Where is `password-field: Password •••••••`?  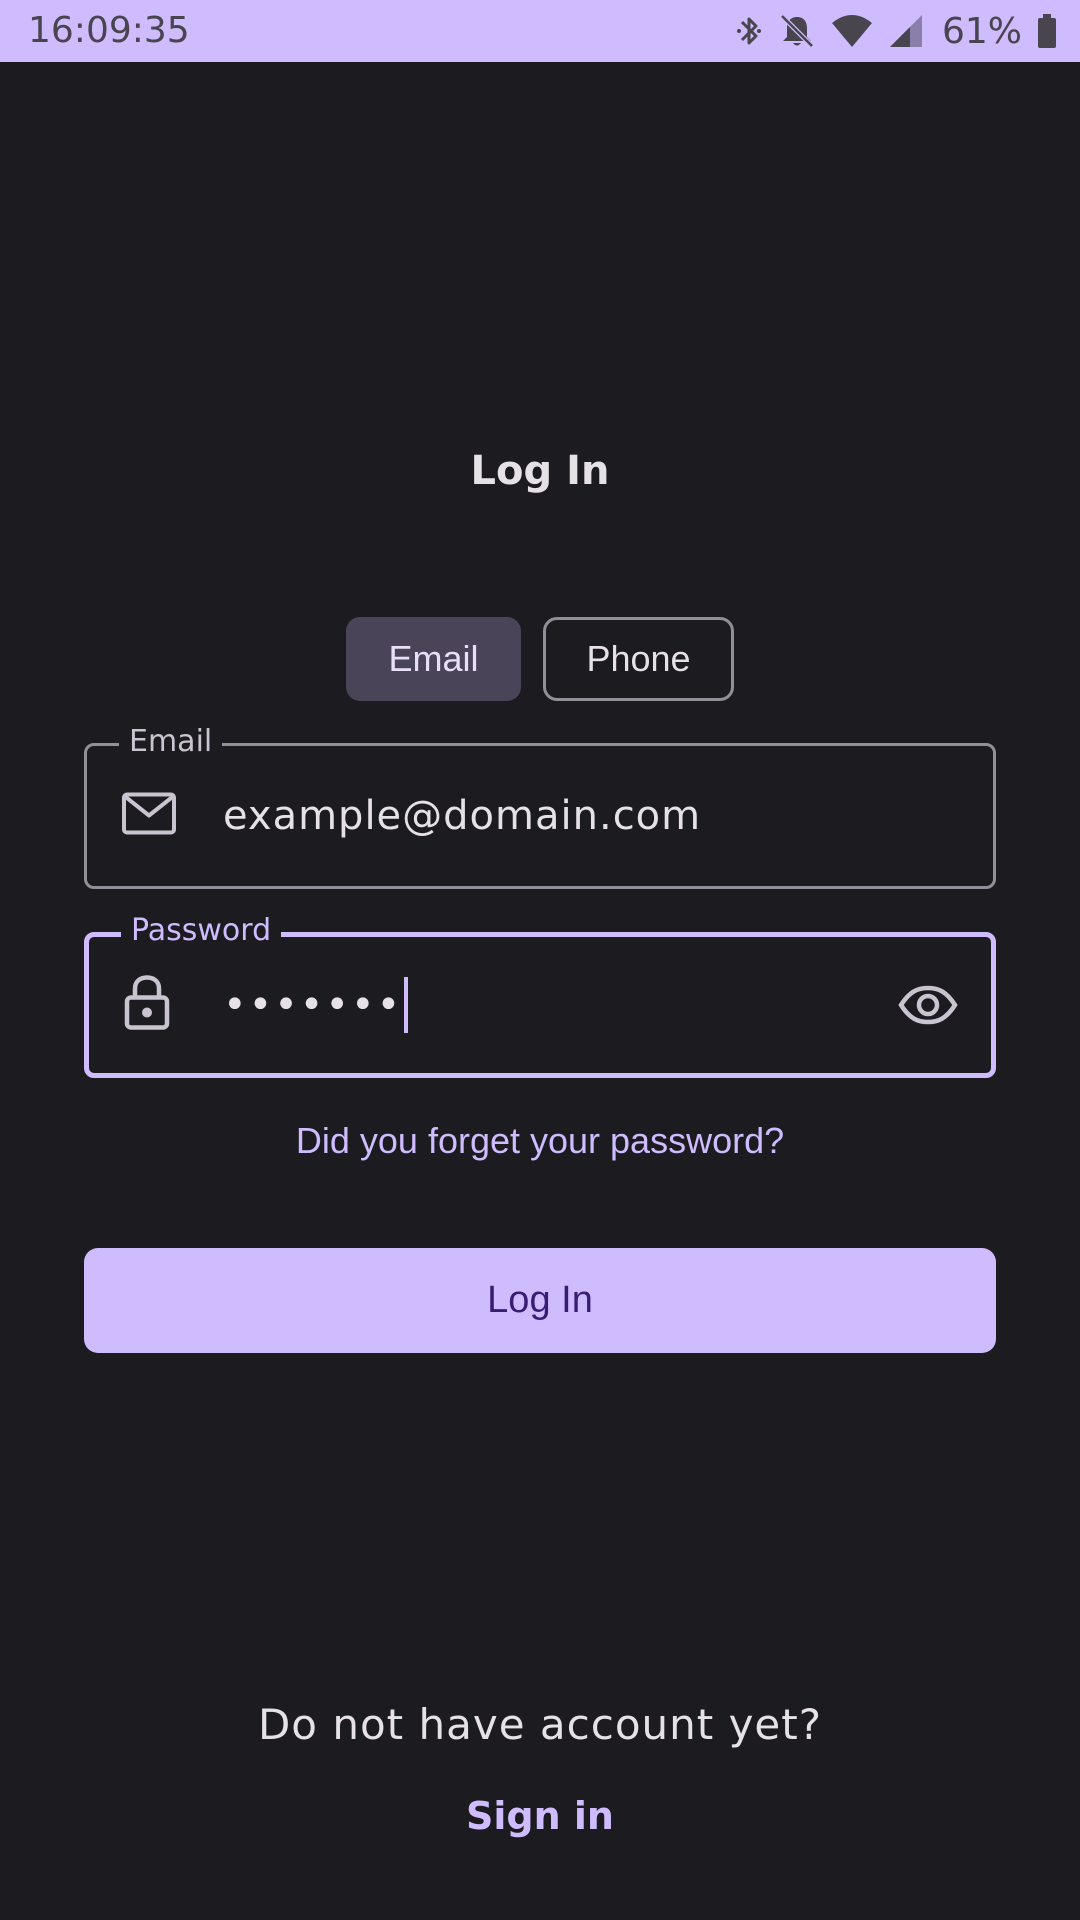
password-field: Password ••••••• is located at coordinates (540, 995).